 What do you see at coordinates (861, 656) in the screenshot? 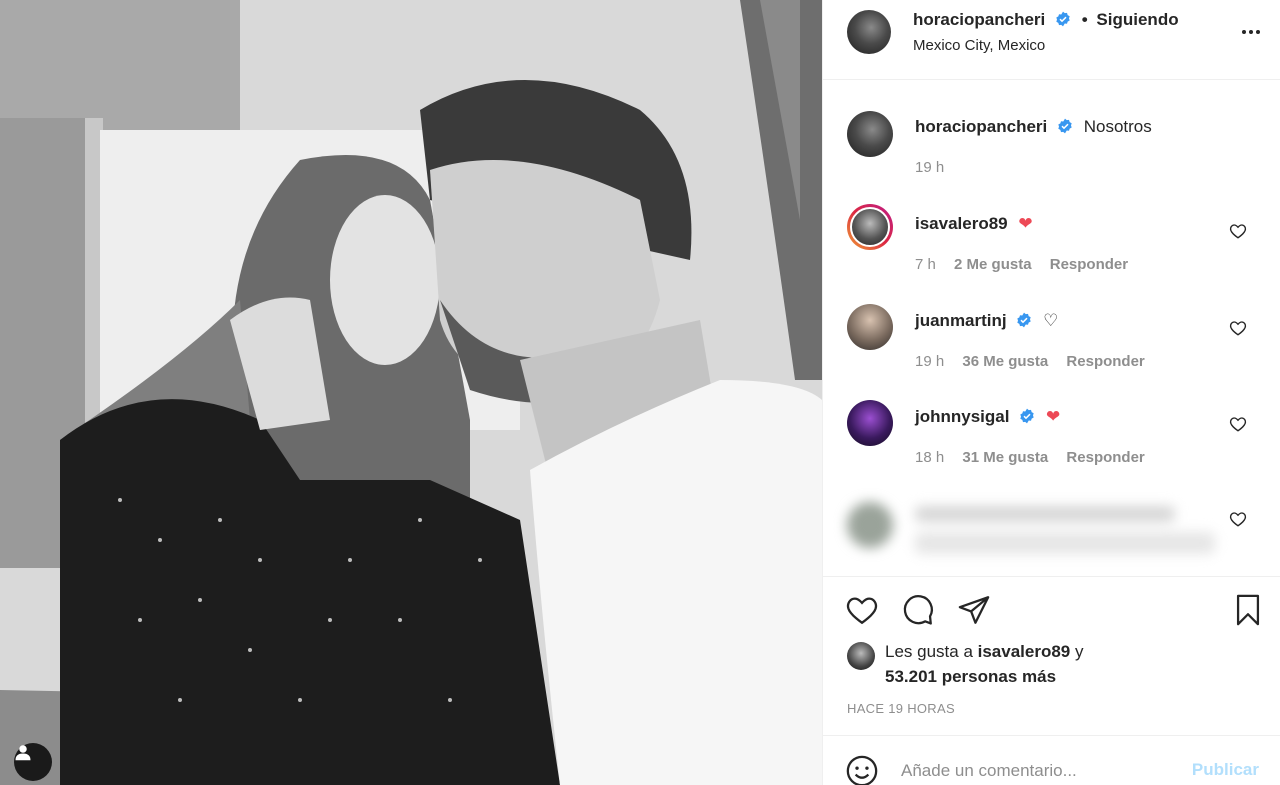
I see `liker-avatar` at bounding box center [861, 656].